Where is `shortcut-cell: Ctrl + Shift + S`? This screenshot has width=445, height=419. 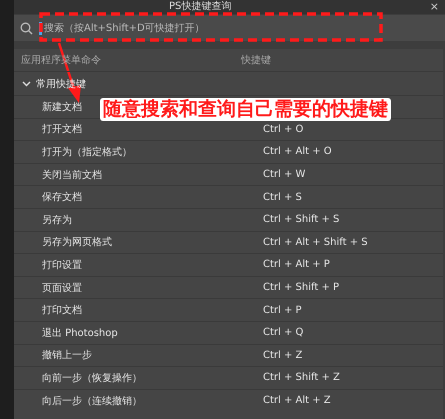
shortcut-cell: Ctrl + Shift + S is located at coordinates (301, 220).